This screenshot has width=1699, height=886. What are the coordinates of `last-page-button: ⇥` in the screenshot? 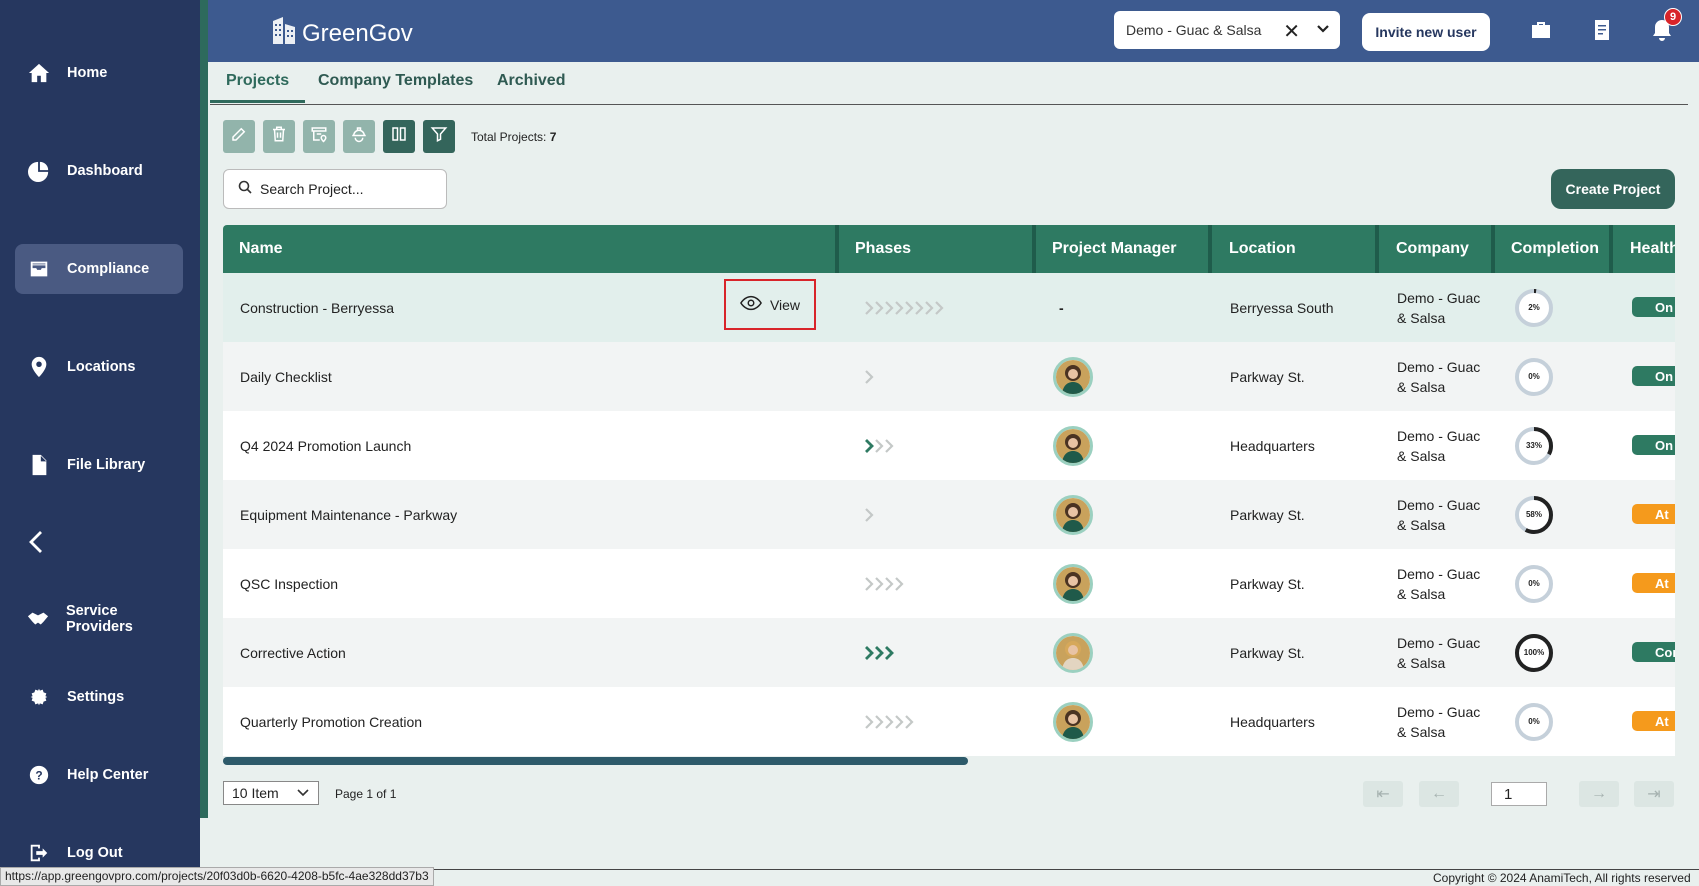 It's located at (1654, 794).